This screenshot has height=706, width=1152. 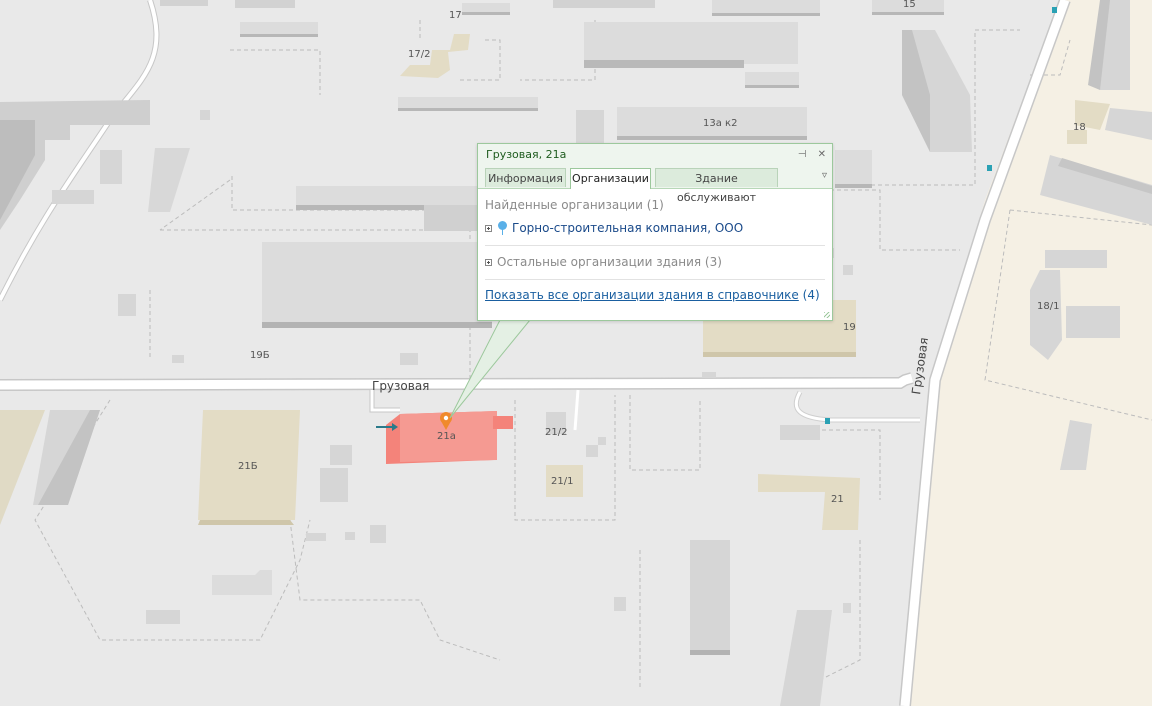 I want to click on pin-icon: ⊣, so click(x=802, y=154).